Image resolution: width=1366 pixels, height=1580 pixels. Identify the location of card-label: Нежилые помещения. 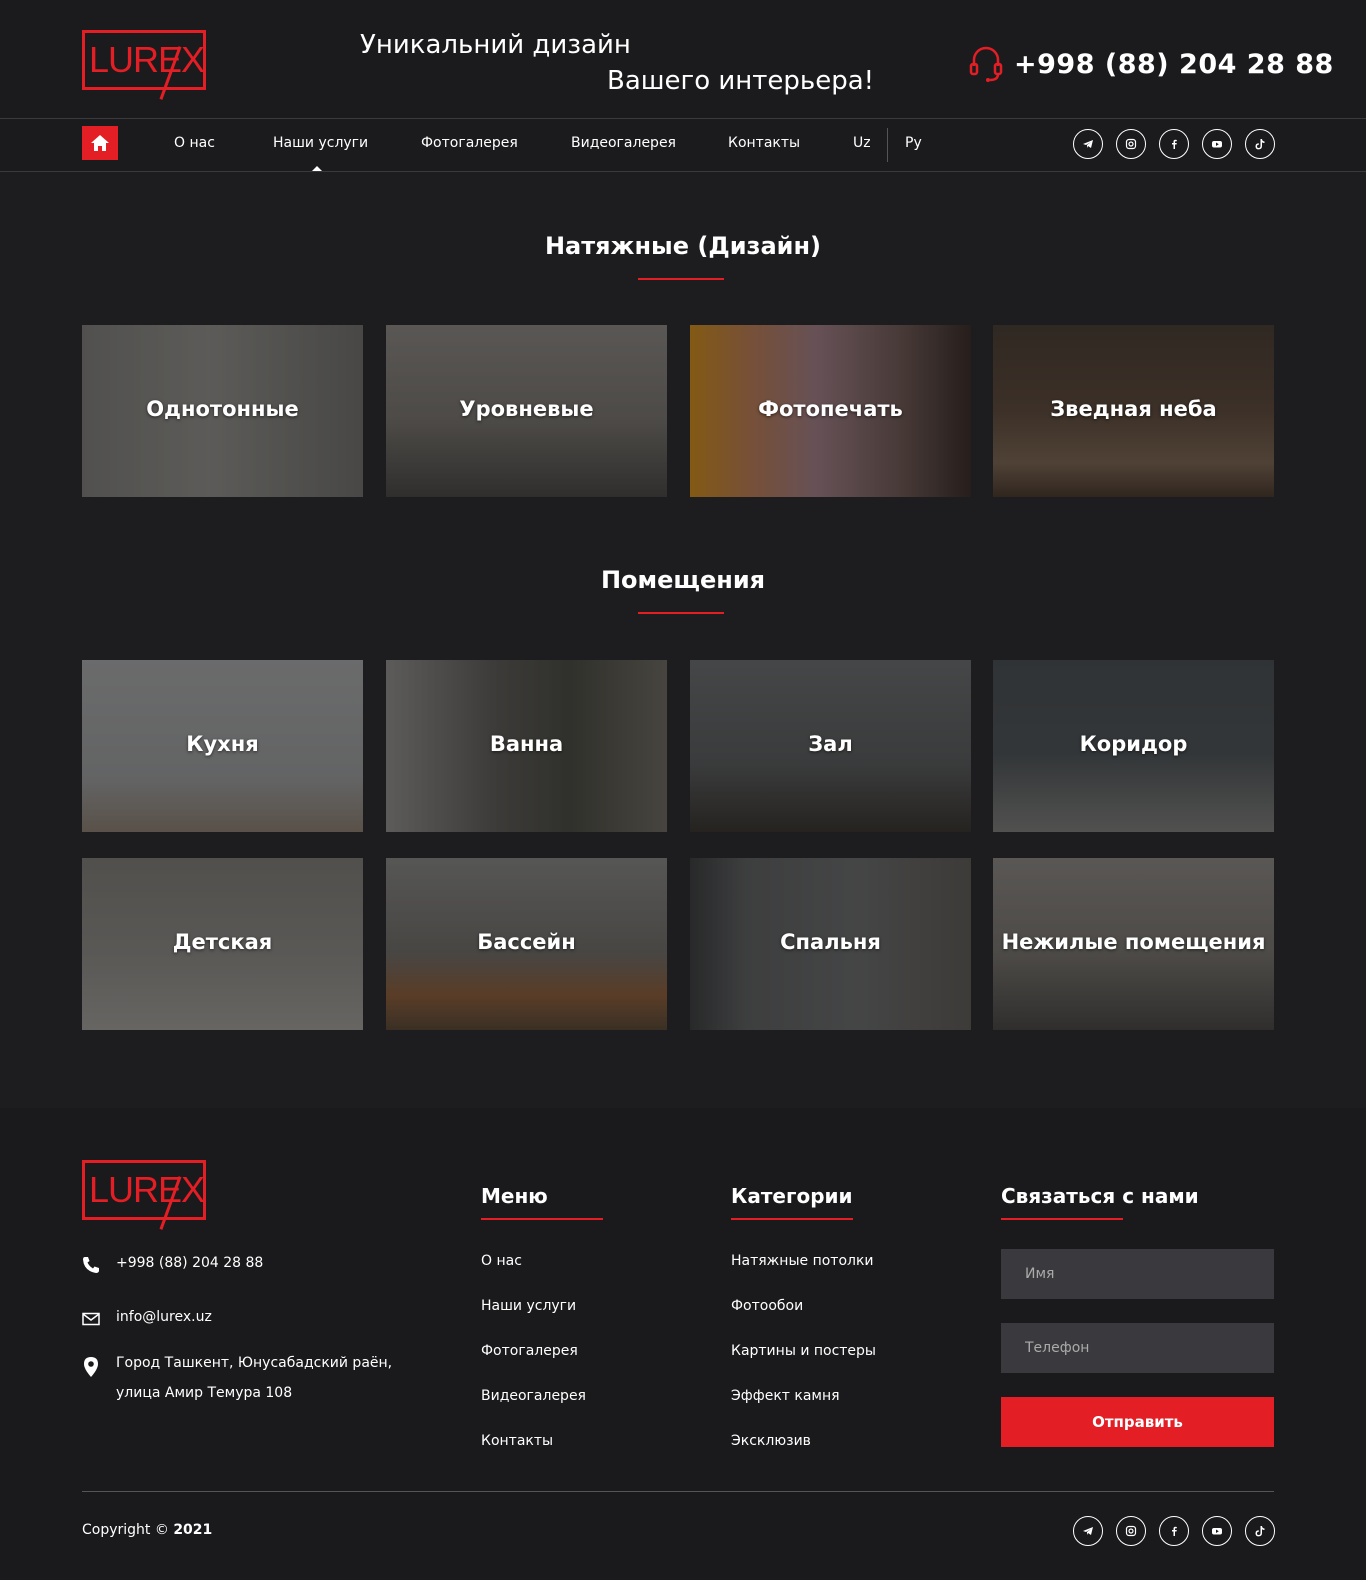
(1133, 942).